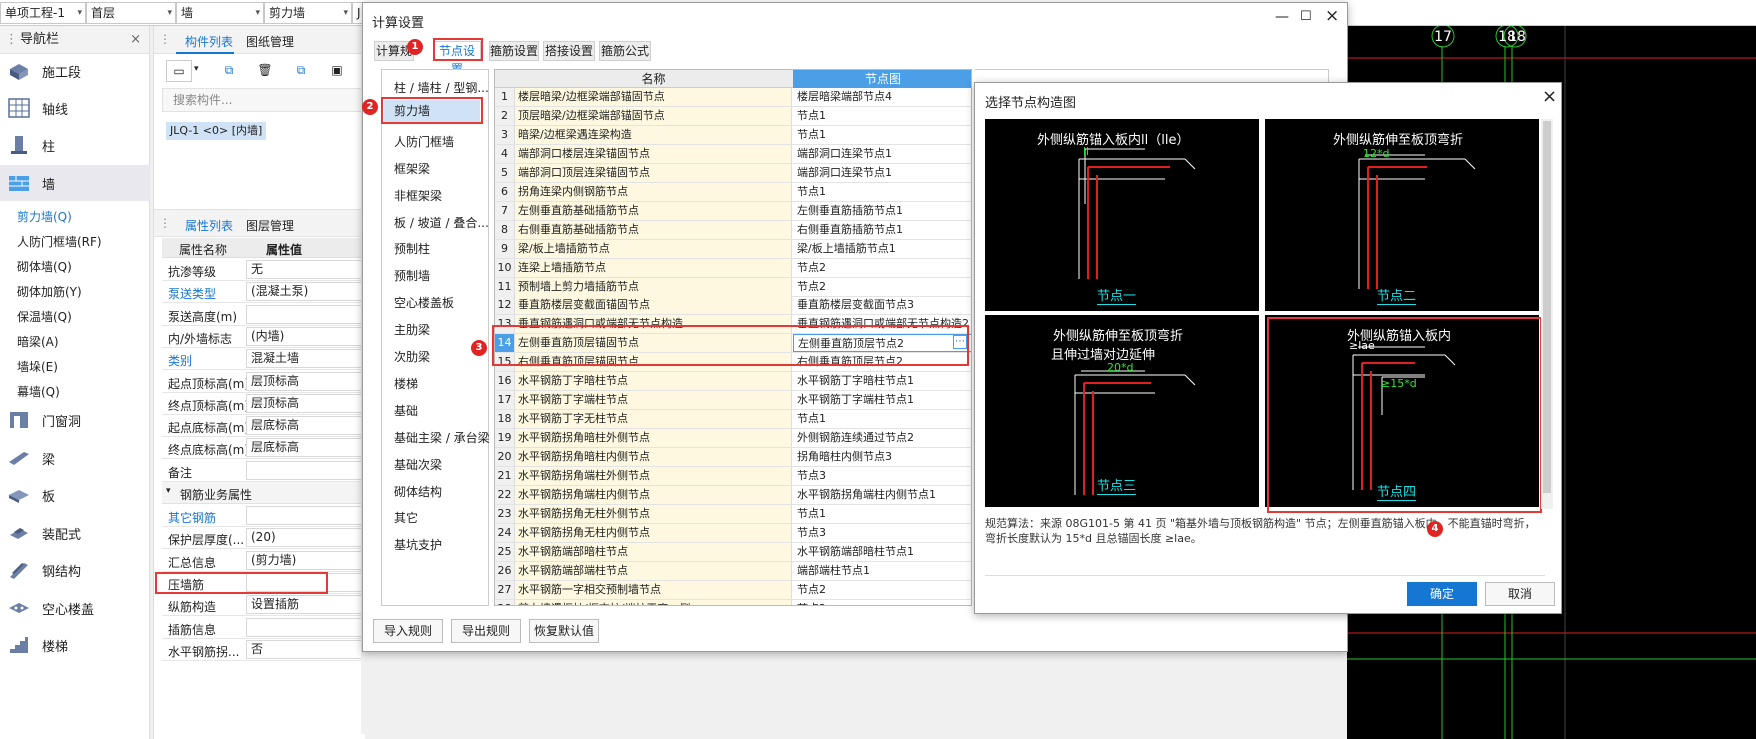 Image resolution: width=1756 pixels, height=739 pixels. Describe the element at coordinates (264, 448) in the screenshot. I see `property-row: 终点底标高(m) 层底标高` at that location.